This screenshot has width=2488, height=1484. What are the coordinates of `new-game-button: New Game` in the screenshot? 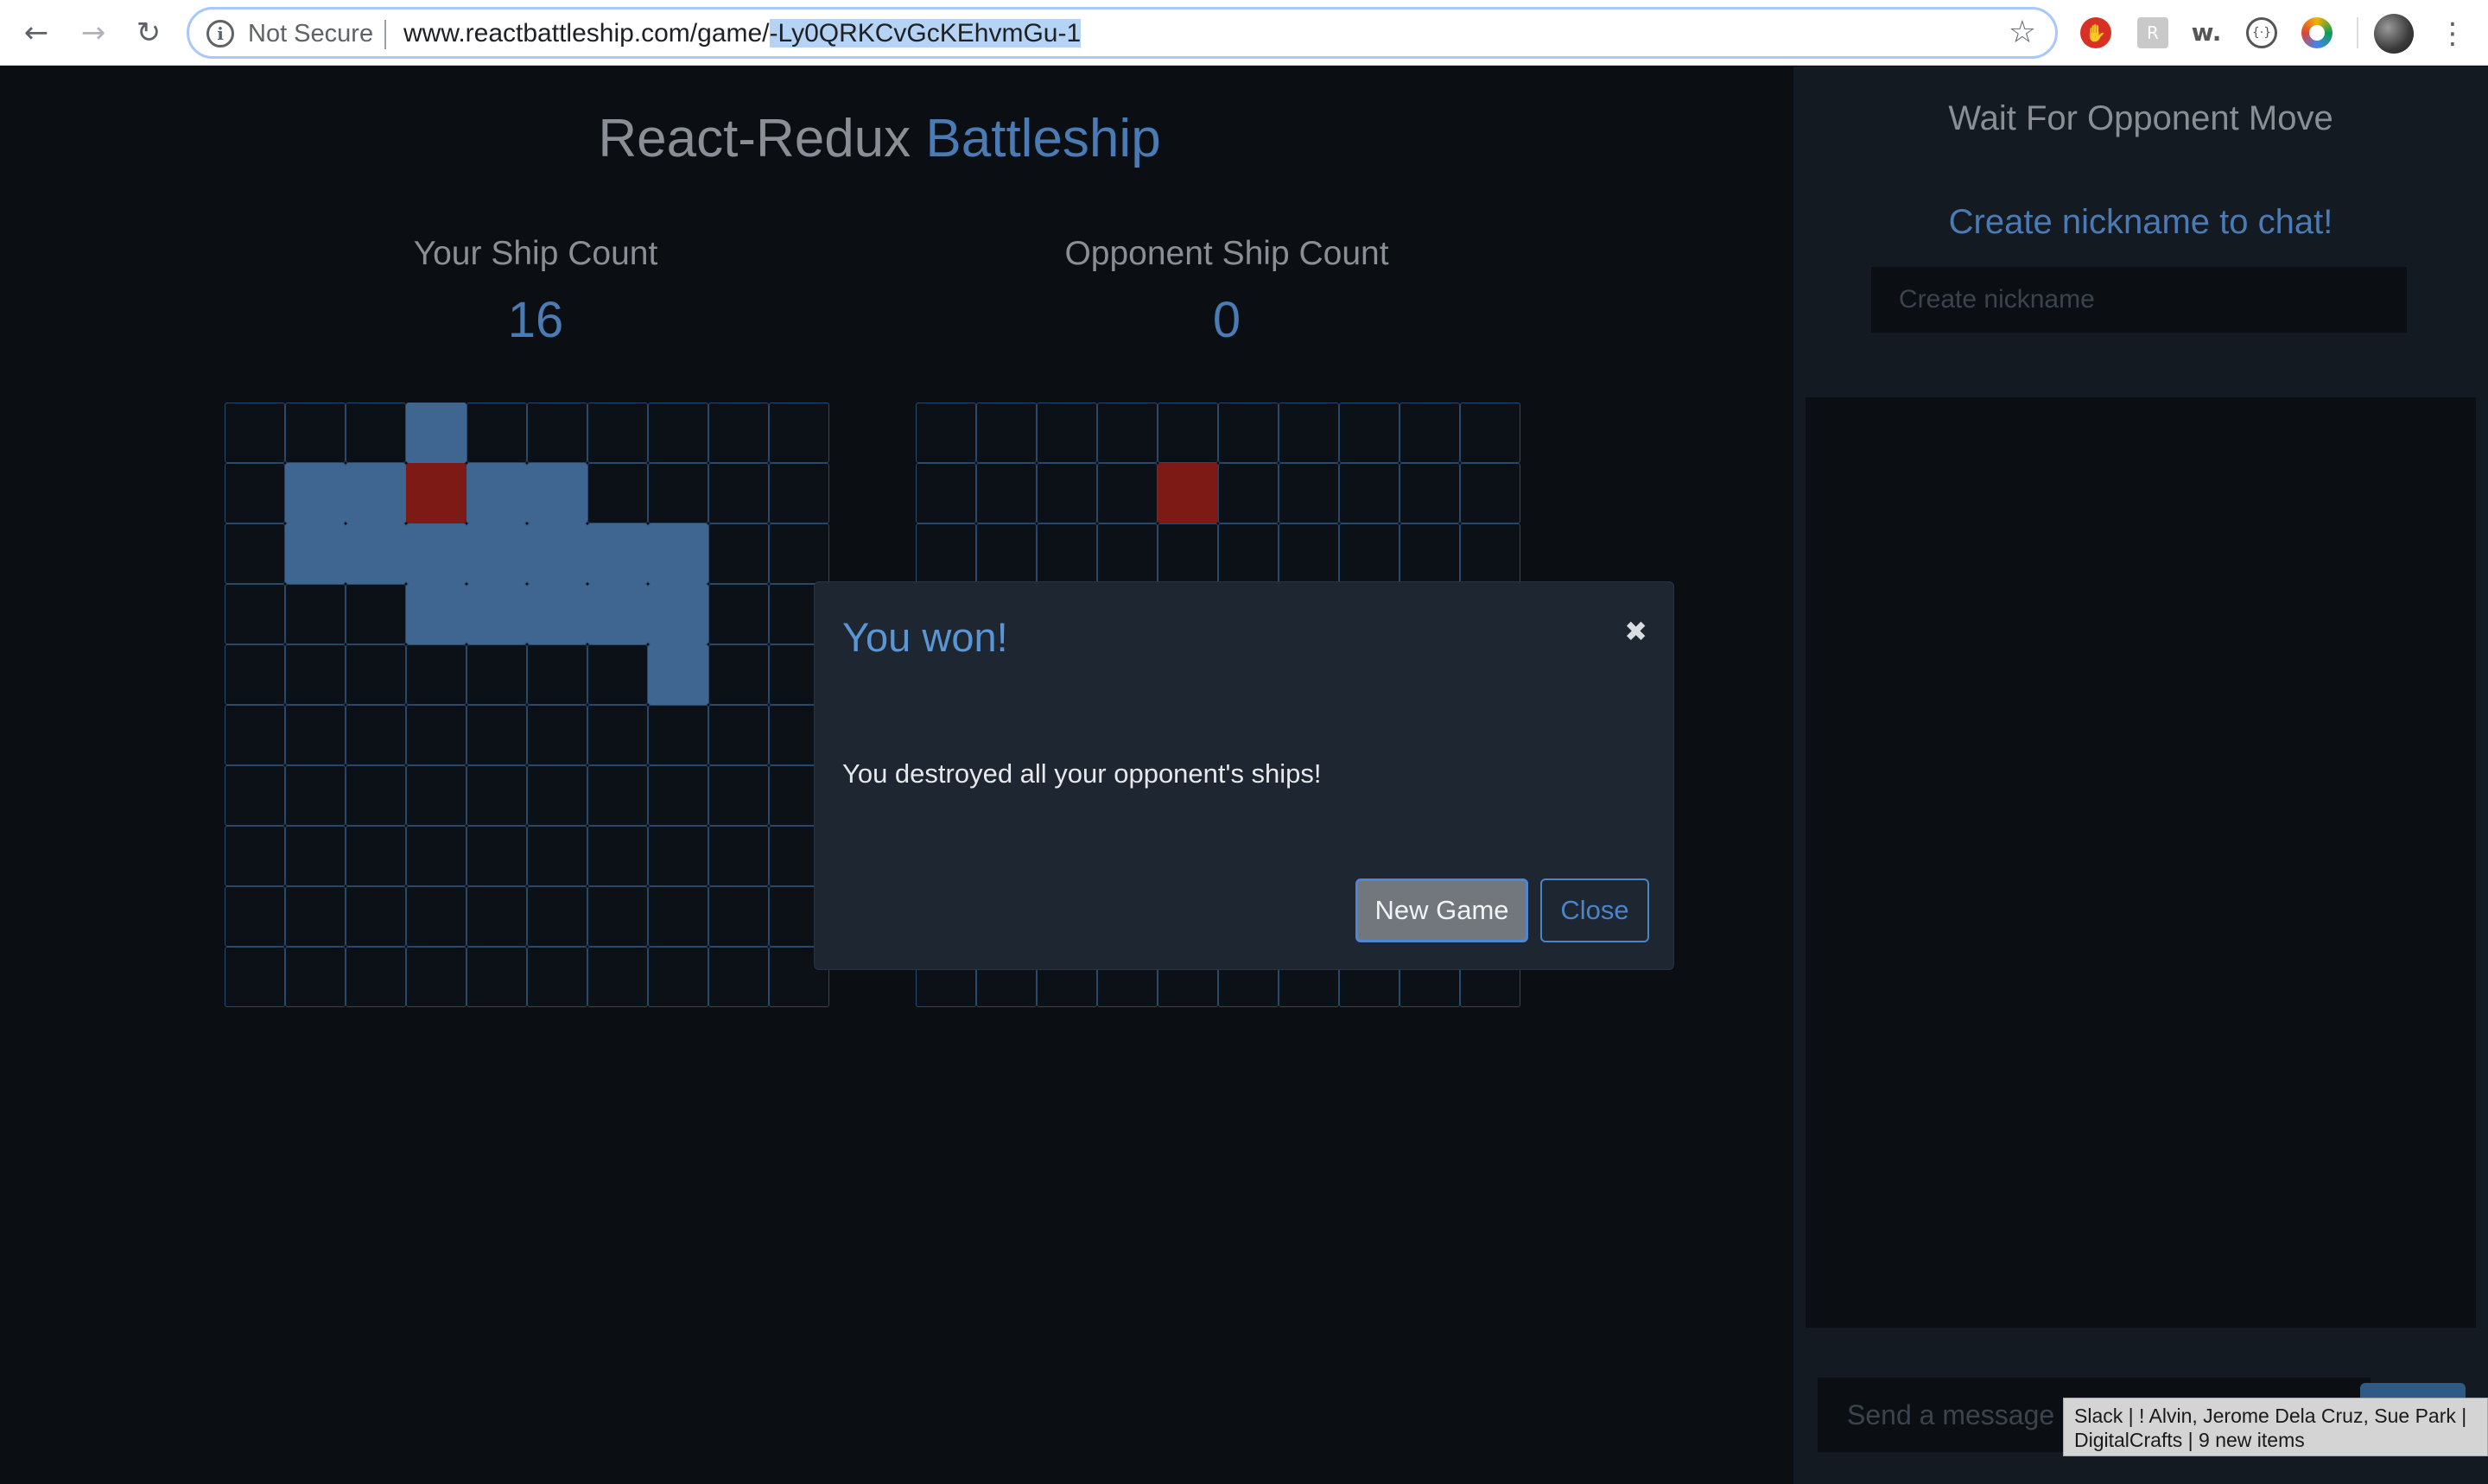 It's located at (1441, 910).